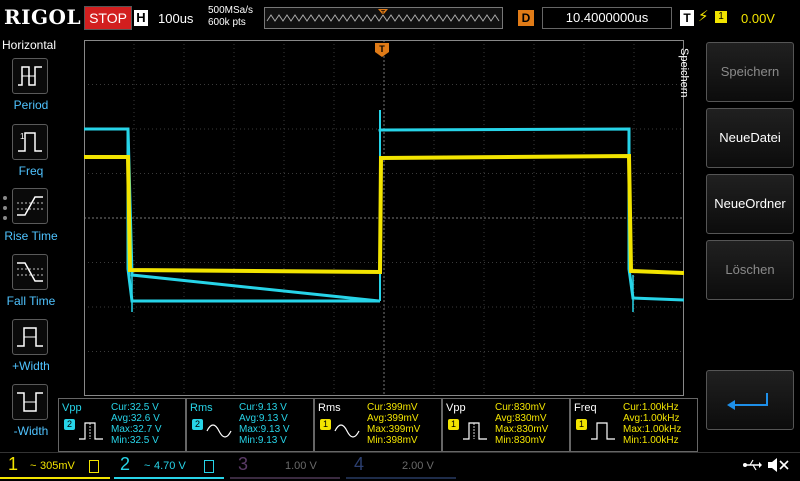  I want to click on timebase-value: 100us, so click(175, 18).